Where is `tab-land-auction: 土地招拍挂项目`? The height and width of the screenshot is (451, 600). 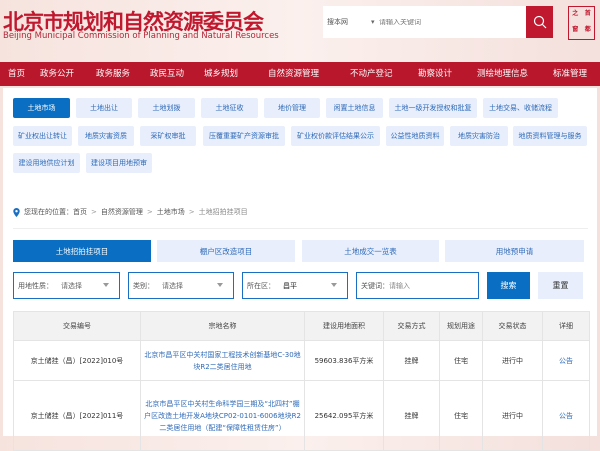
tab-land-auction: 土地招拍挂项目 is located at coordinates (82, 251).